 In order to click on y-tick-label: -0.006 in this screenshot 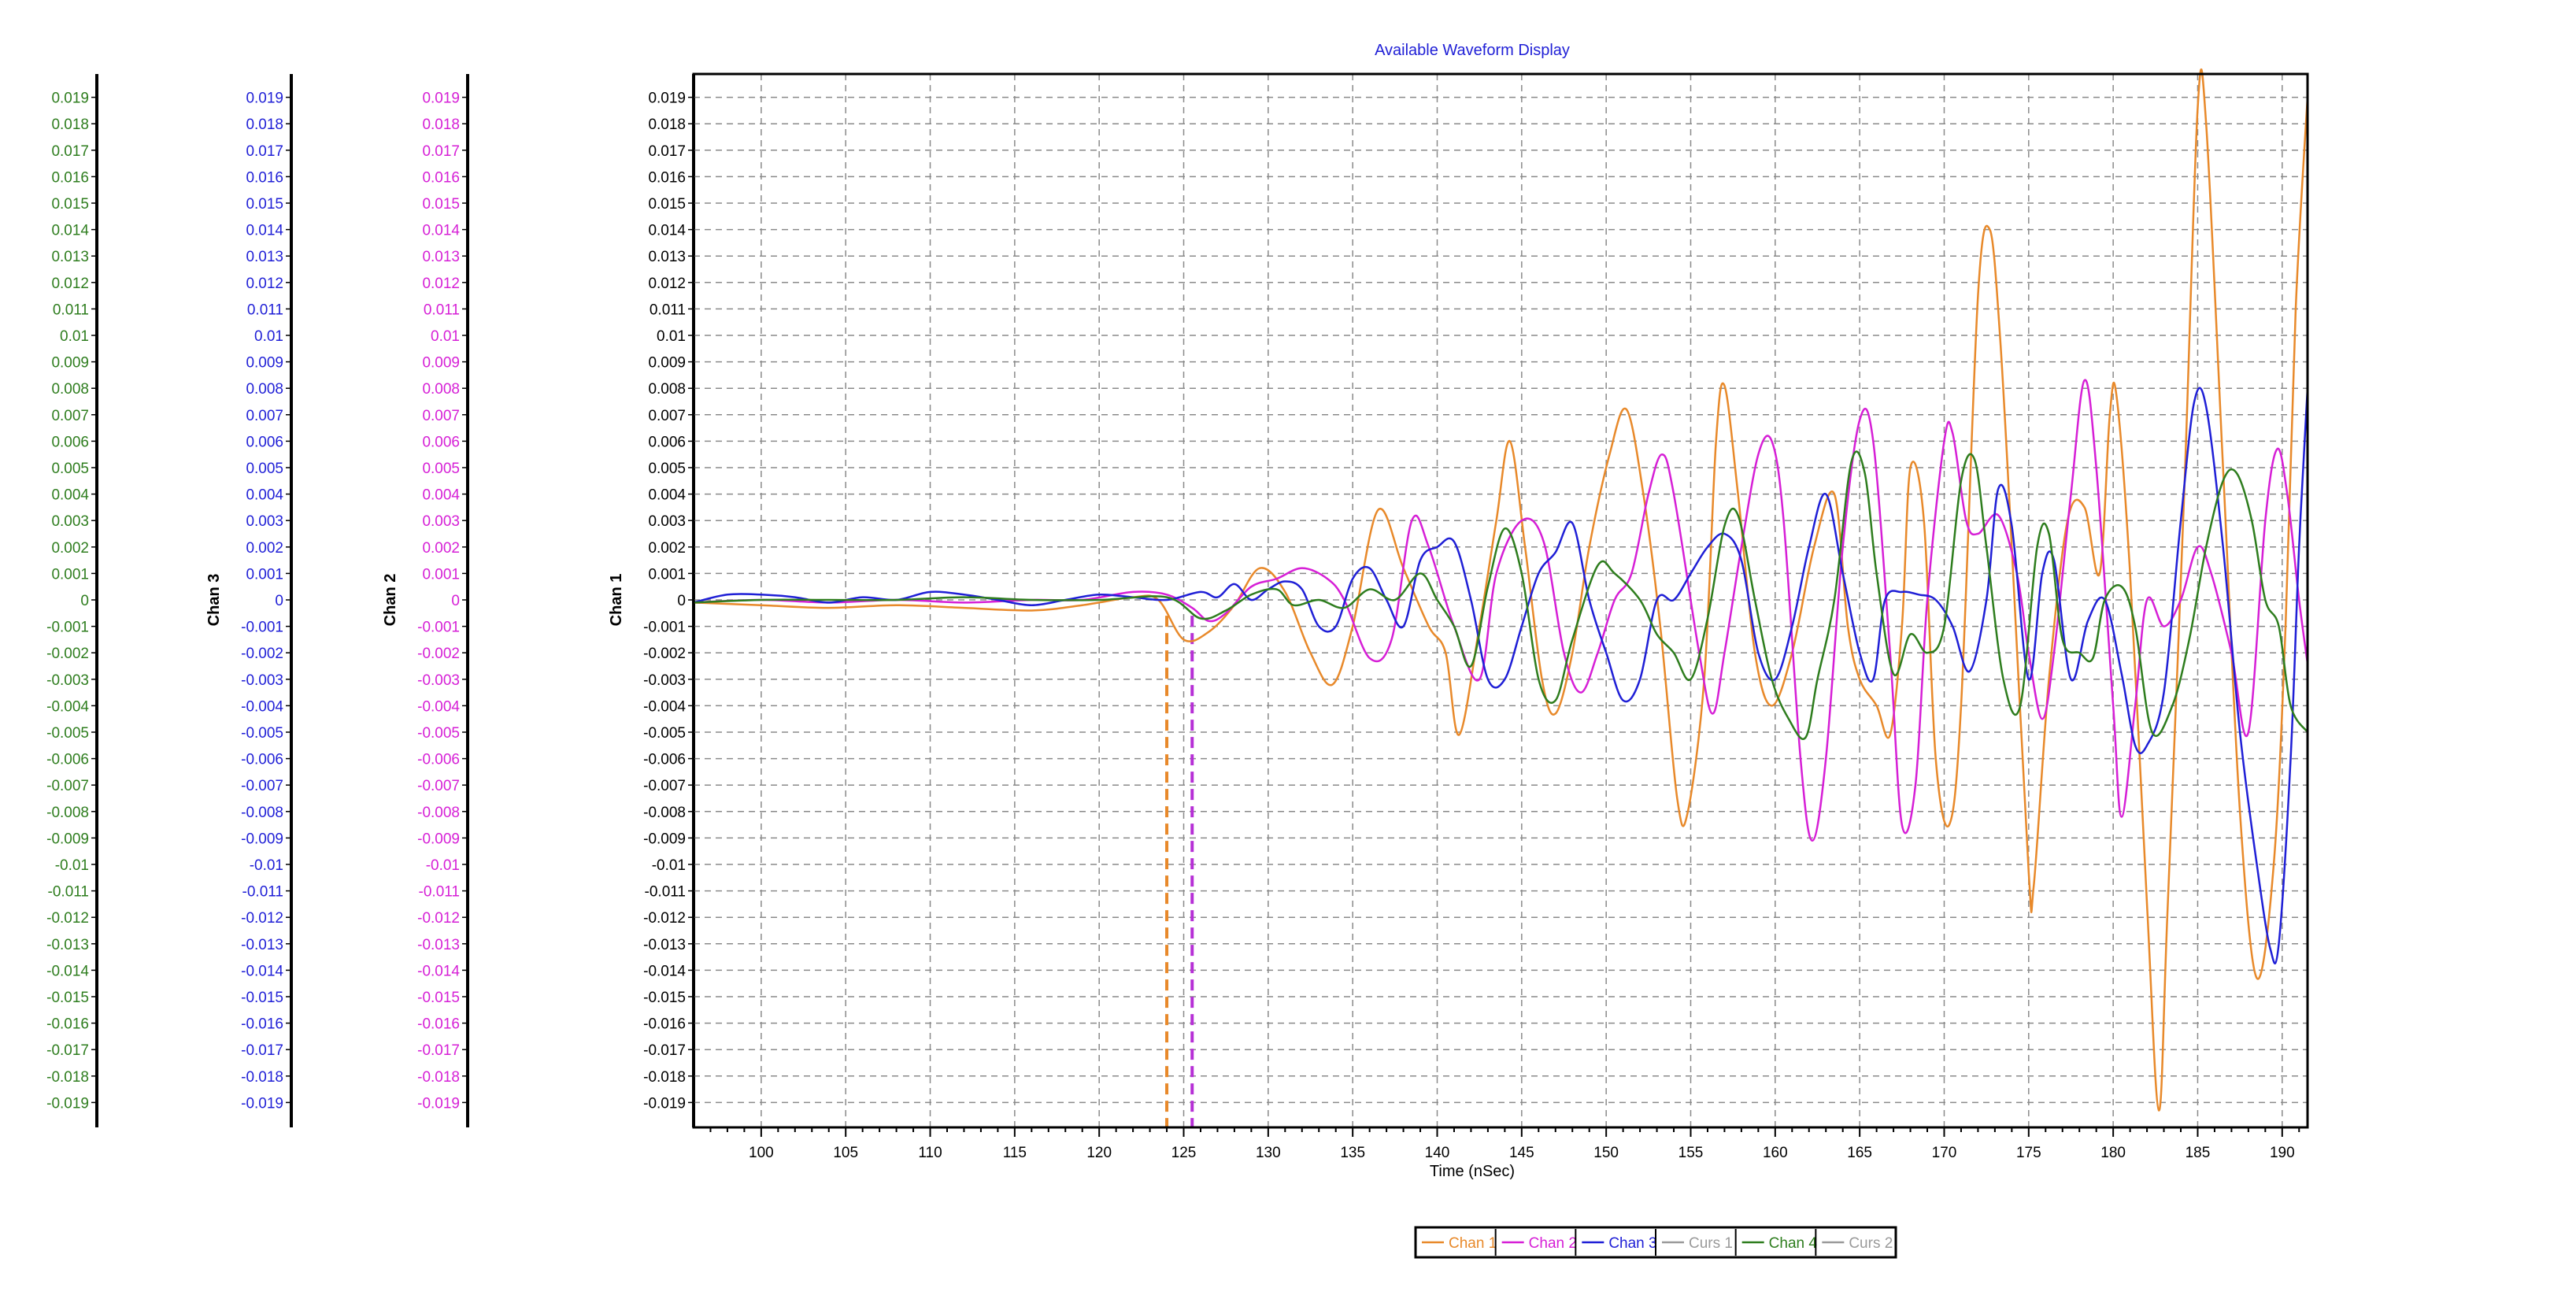, I will do `click(262, 760)`.